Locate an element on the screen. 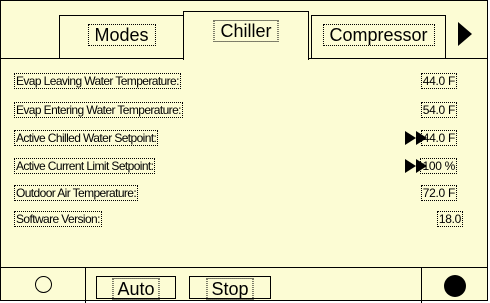 The height and width of the screenshot is (303, 490). row-chilled-water-setpoint: Active Chilled Water Setpoint: 44.0 F is located at coordinates (244, 140).